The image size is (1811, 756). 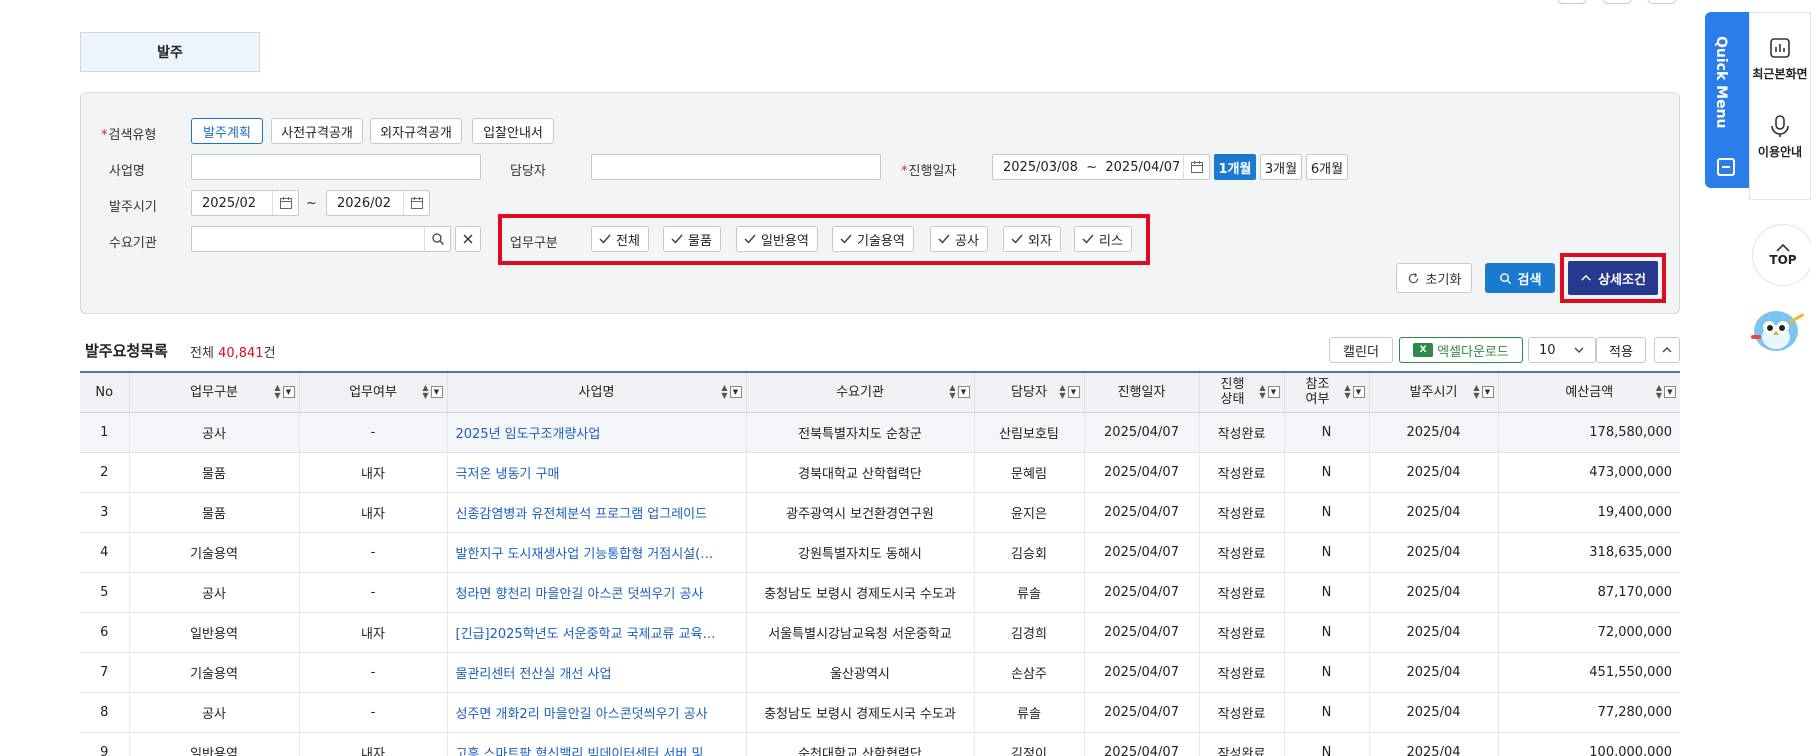 What do you see at coordinates (416, 131) in the screenshot?
I see `type-chip-foreign-spec: 외자규격공개` at bounding box center [416, 131].